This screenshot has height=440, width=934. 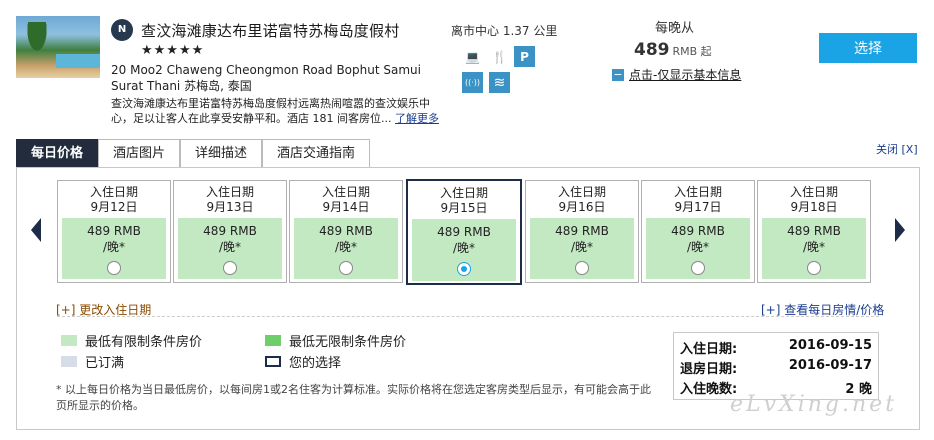 What do you see at coordinates (504, 31) in the screenshot?
I see `distance-to-center: 离市中心 1.37 公里` at bounding box center [504, 31].